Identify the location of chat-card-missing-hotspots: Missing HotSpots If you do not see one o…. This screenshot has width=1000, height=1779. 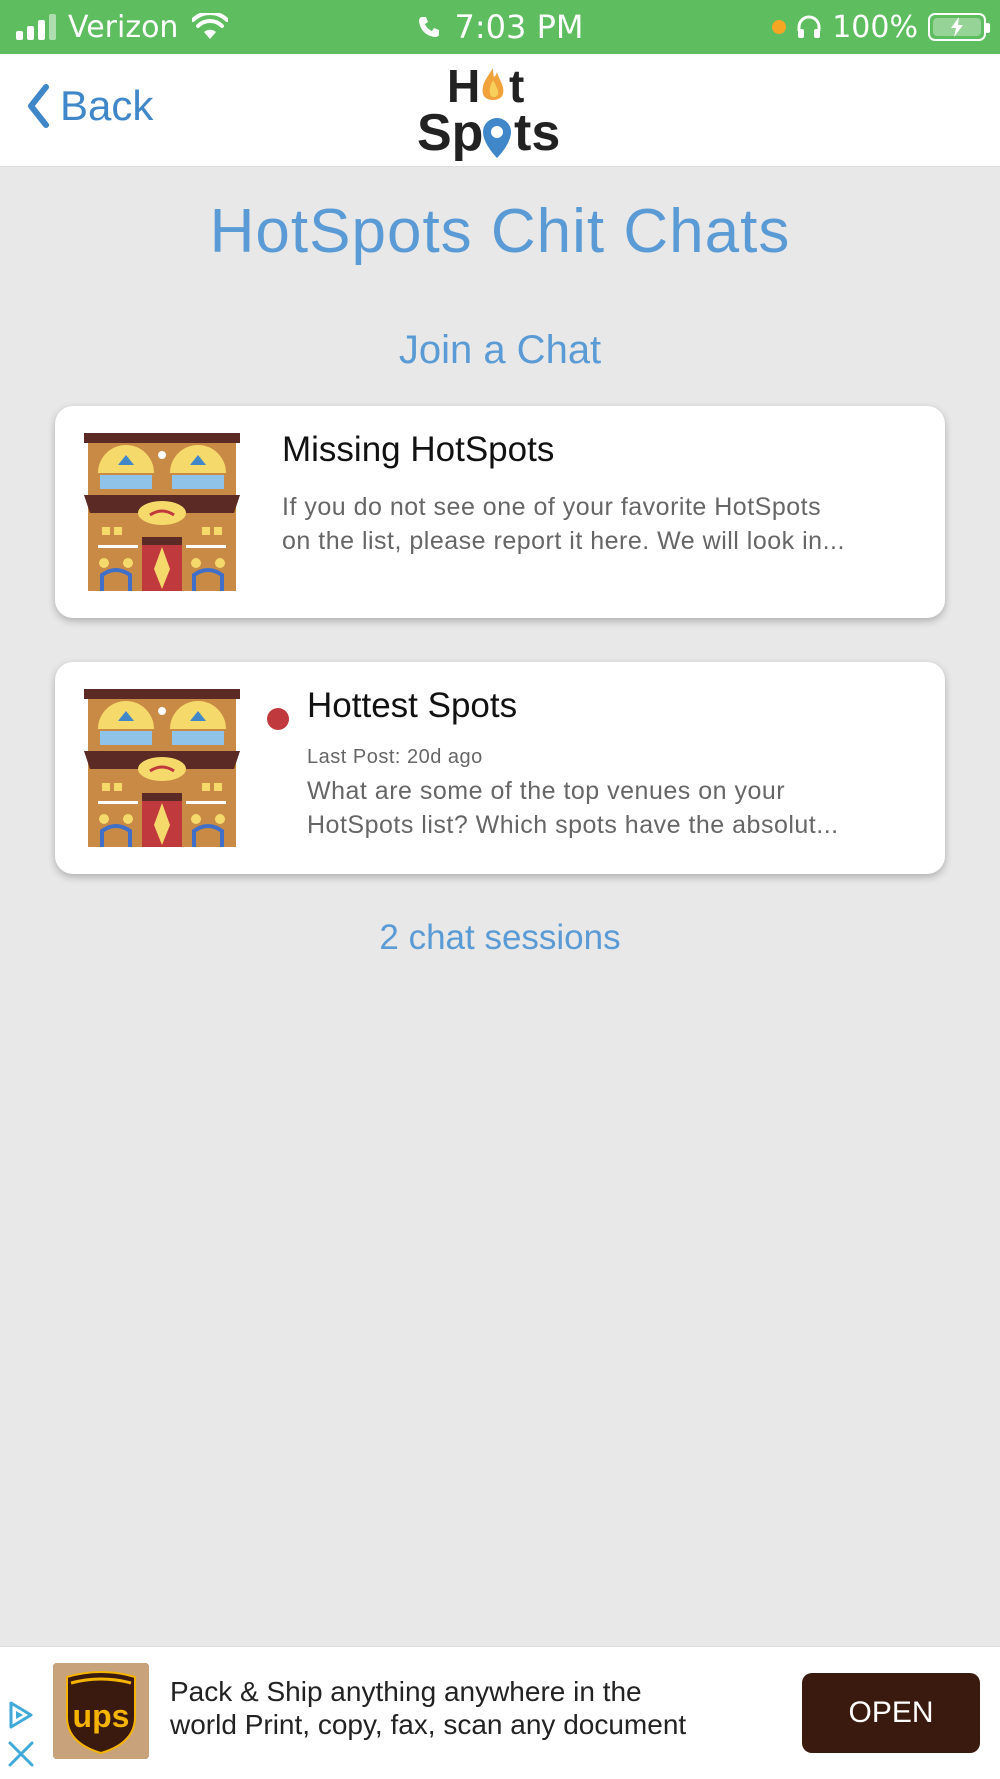
(500, 512).